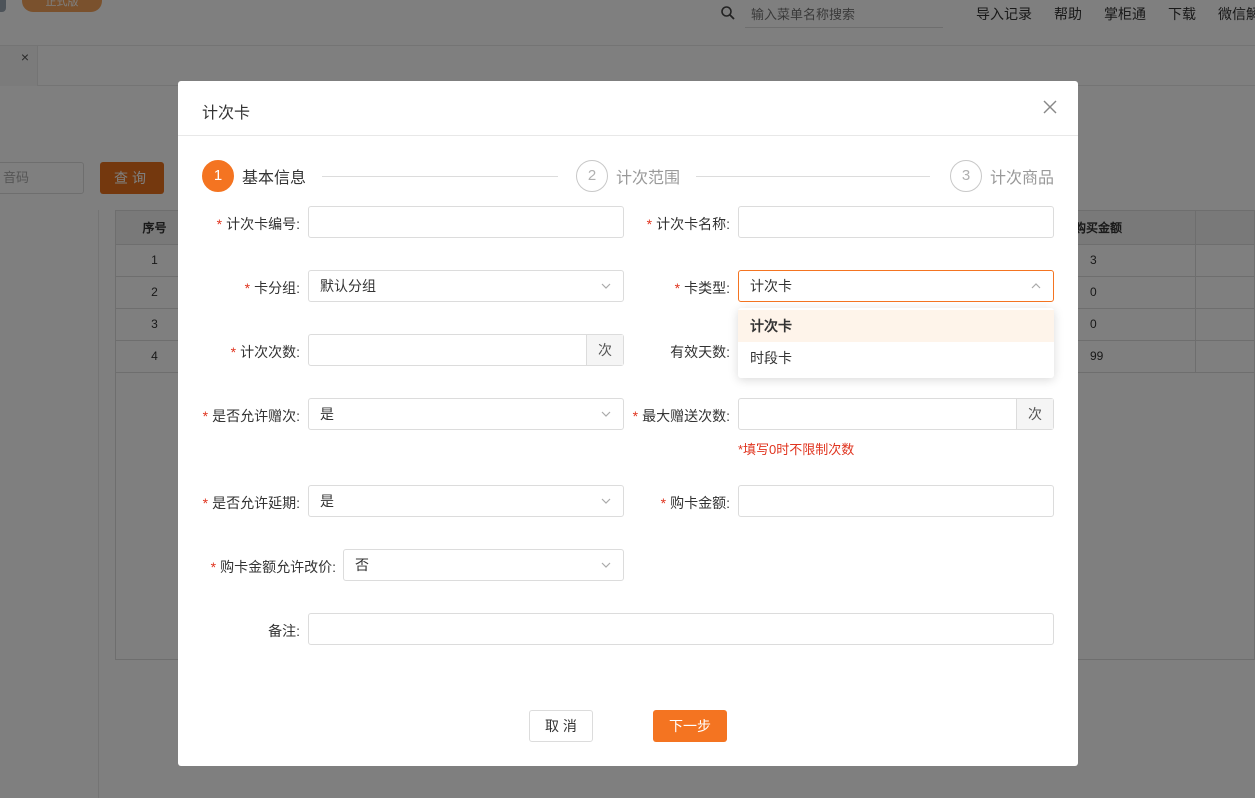  What do you see at coordinates (700, 352) in the screenshot?
I see `valid-days-label: 有效天数:` at bounding box center [700, 352].